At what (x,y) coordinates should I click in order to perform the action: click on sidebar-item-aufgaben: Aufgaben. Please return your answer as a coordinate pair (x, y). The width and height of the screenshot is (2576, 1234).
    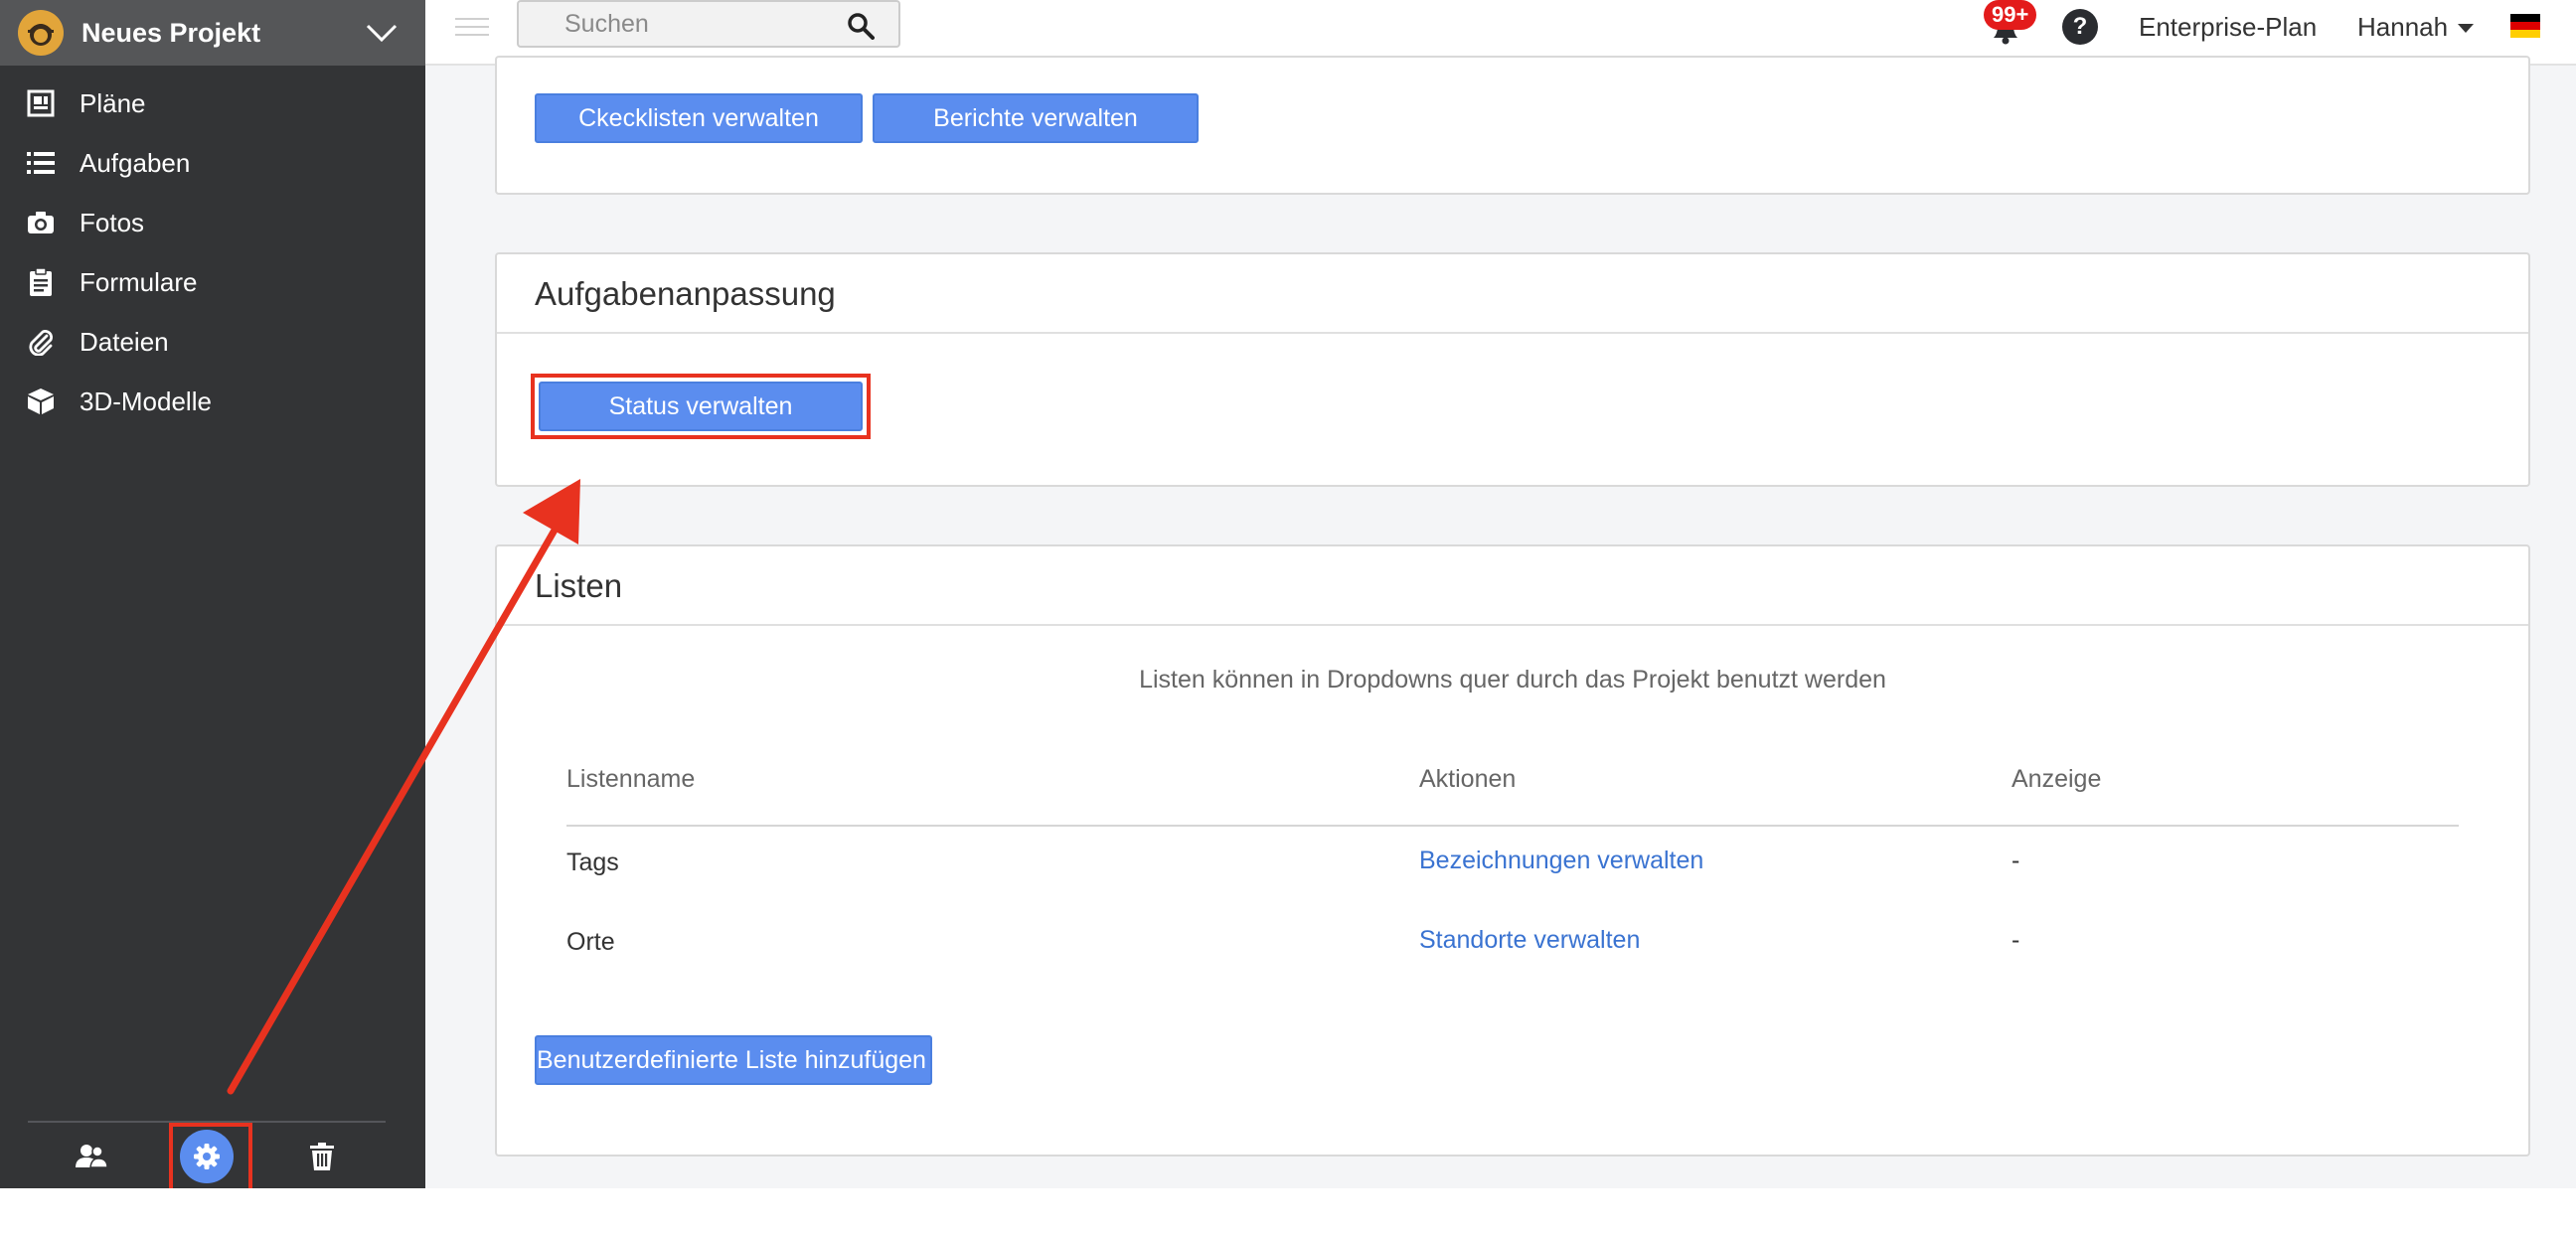
    Looking at the image, I should click on (212, 163).